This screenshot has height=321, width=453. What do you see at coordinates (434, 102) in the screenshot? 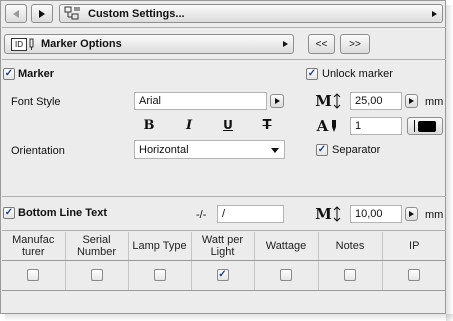
I see `text-size-unit: mm` at bounding box center [434, 102].